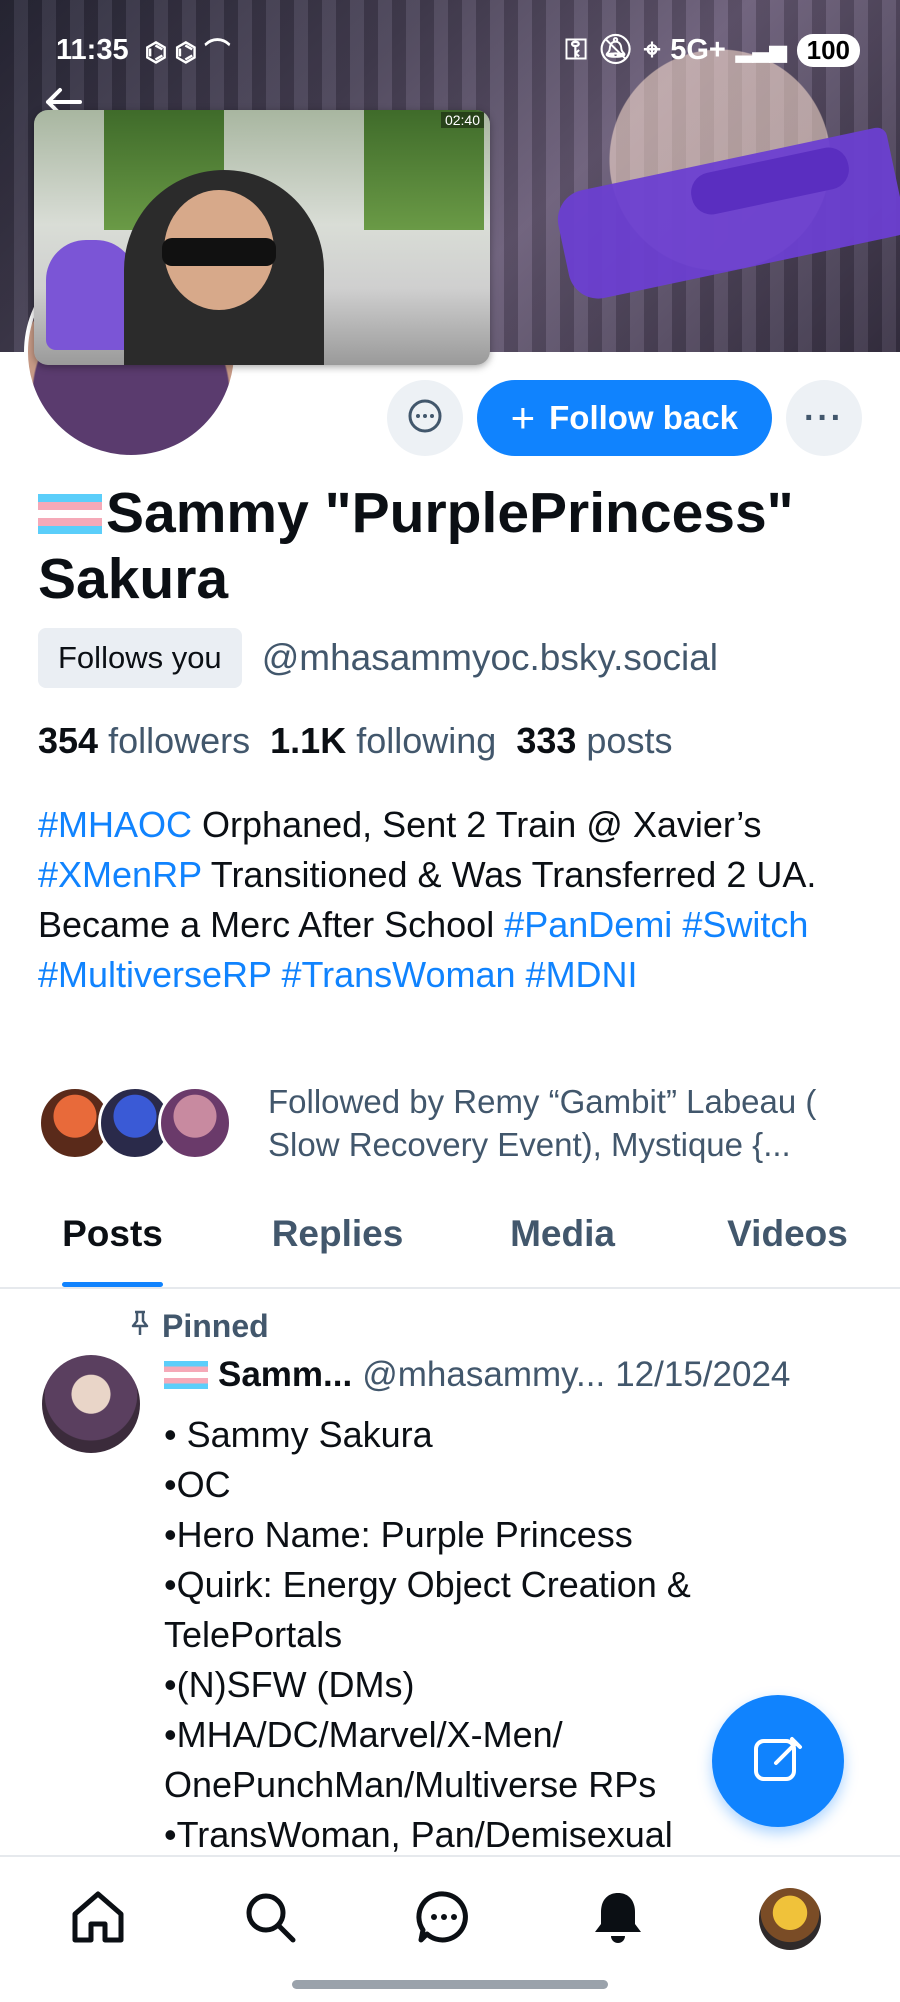  I want to click on nav-search, so click(270, 1919).